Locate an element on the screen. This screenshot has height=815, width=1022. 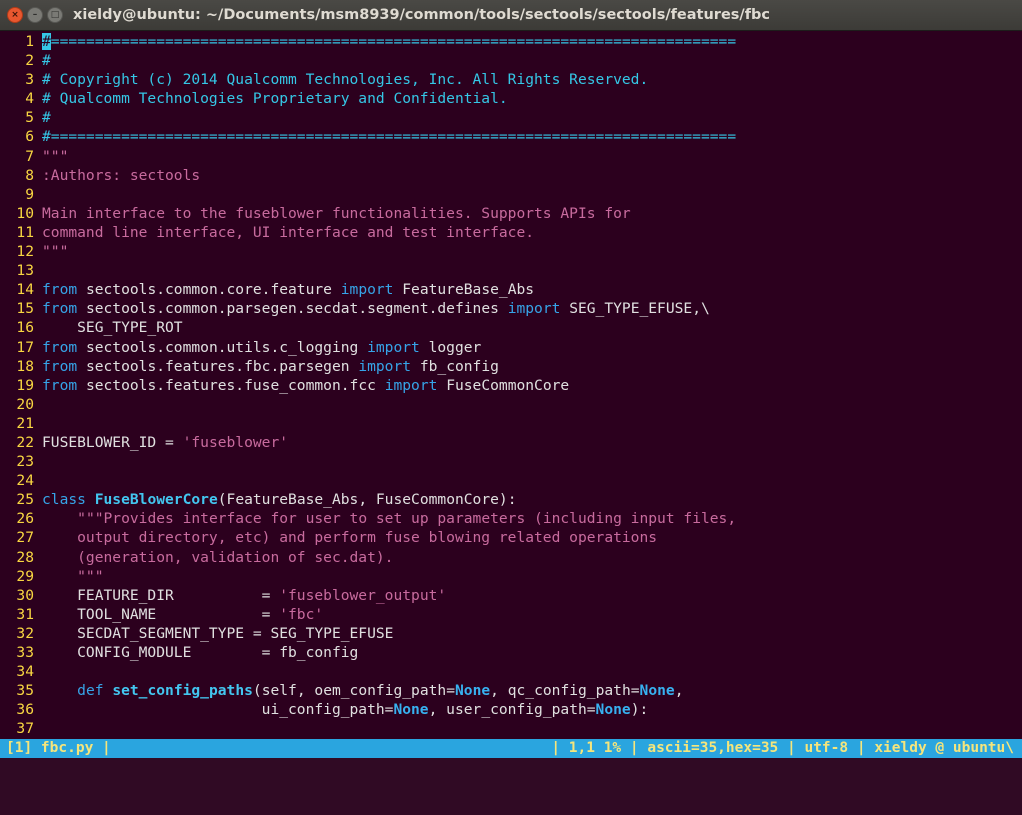
line-number: 31 is located at coordinates (25, 614).